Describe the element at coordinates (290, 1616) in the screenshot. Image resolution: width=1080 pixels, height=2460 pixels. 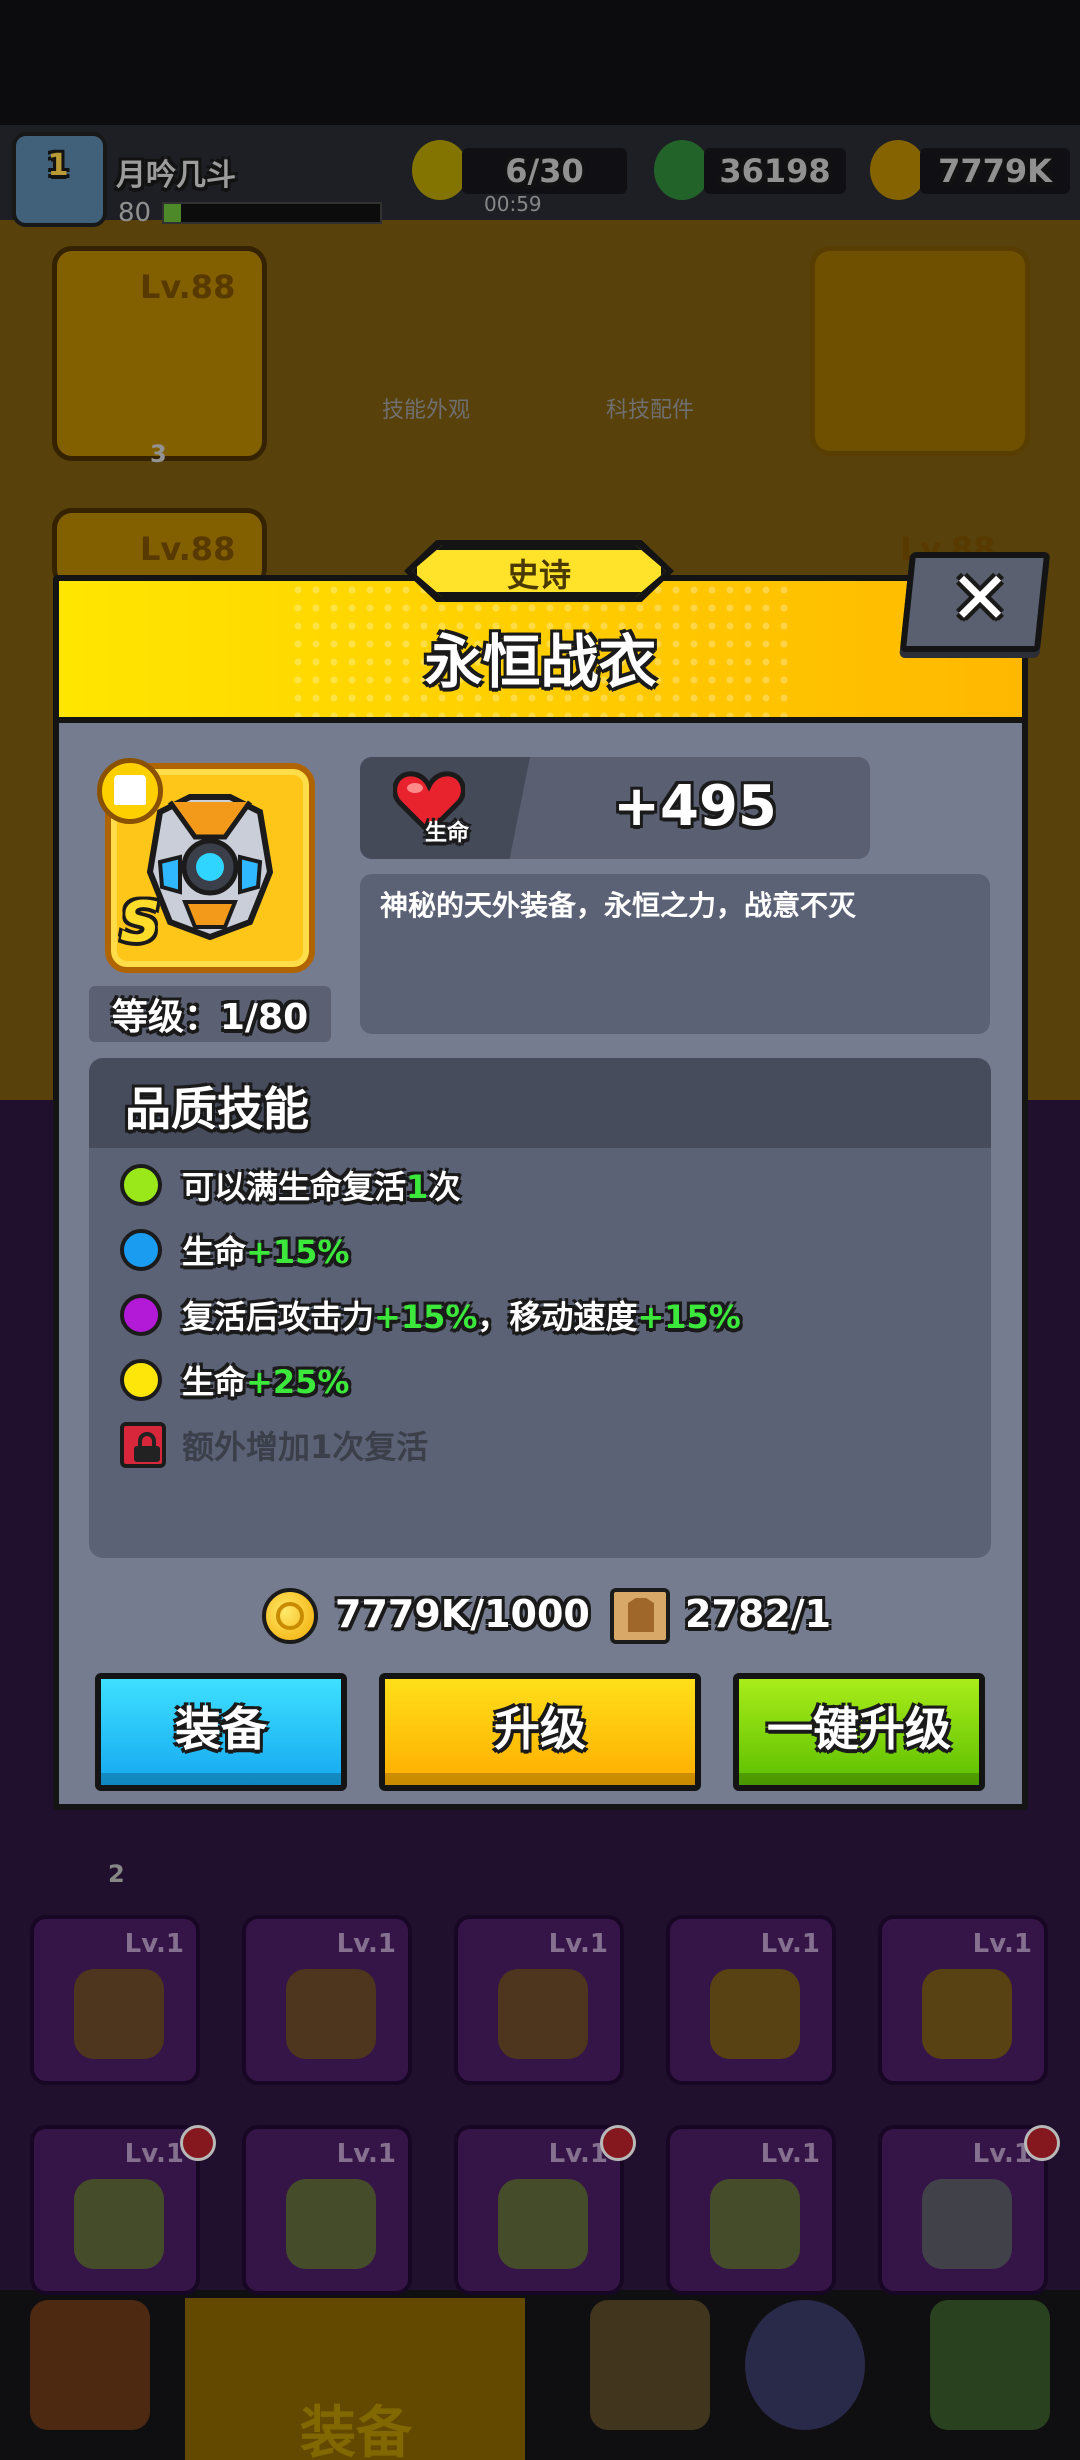
I see `gold-coin-inner` at that location.